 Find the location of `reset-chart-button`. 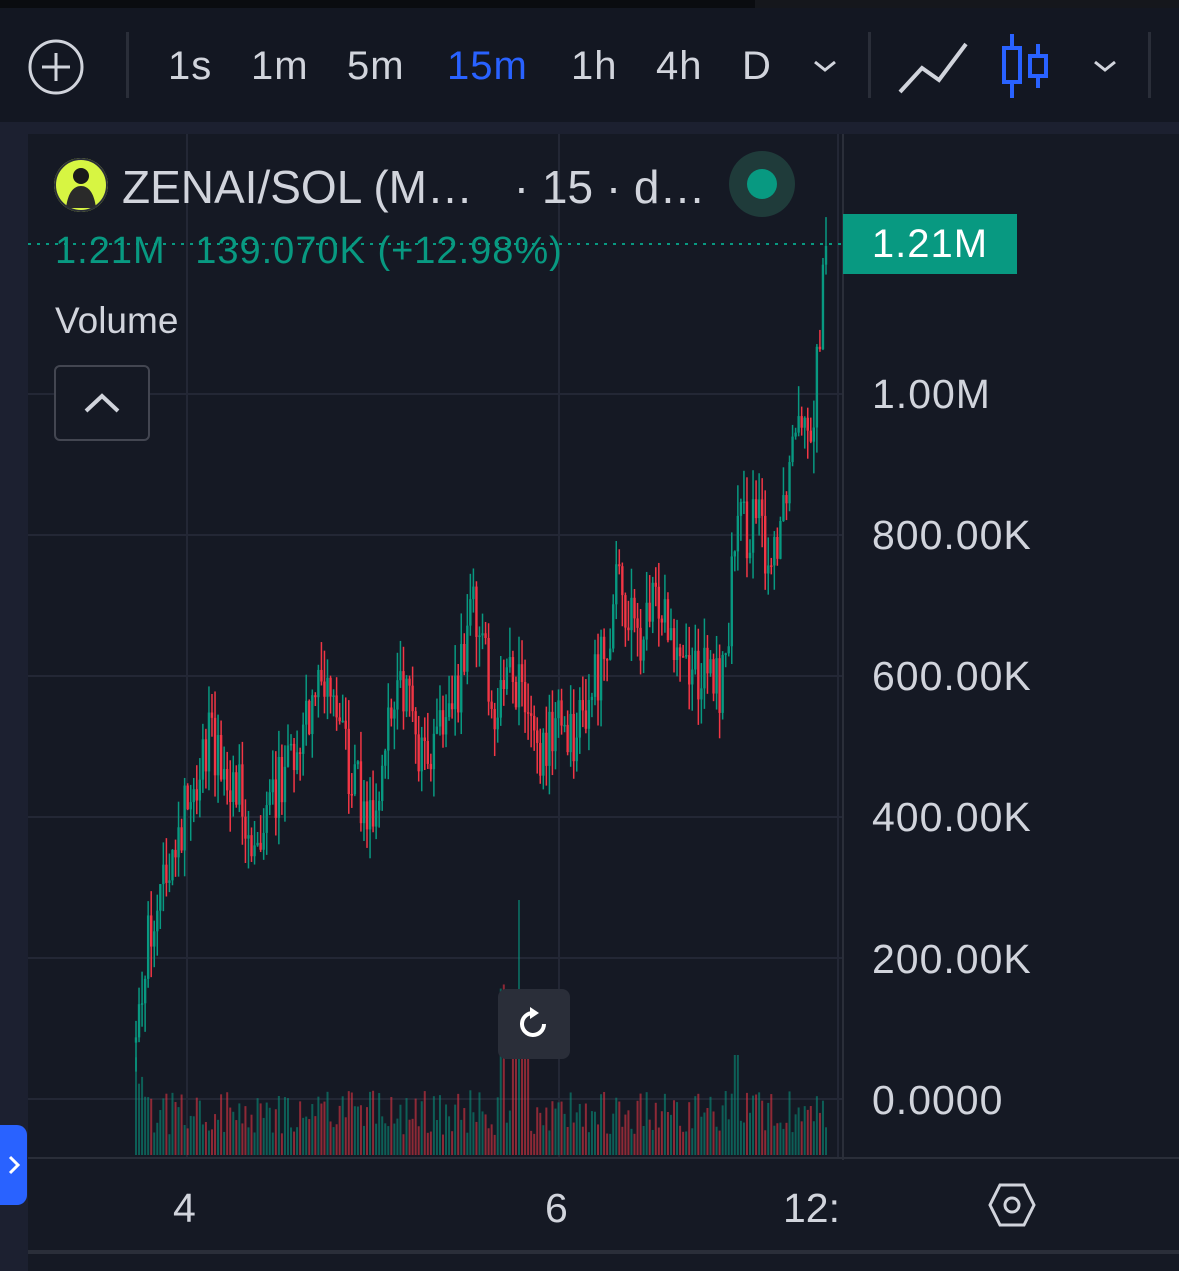

reset-chart-button is located at coordinates (534, 1024).